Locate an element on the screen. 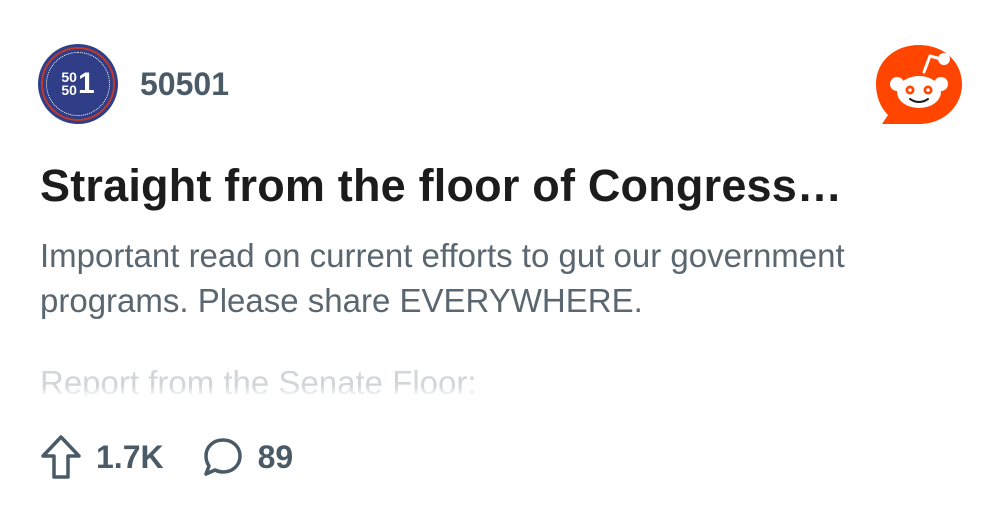 The width and height of the screenshot is (1000, 521). avatar-logo-stack: 50 50 is located at coordinates (69, 84).